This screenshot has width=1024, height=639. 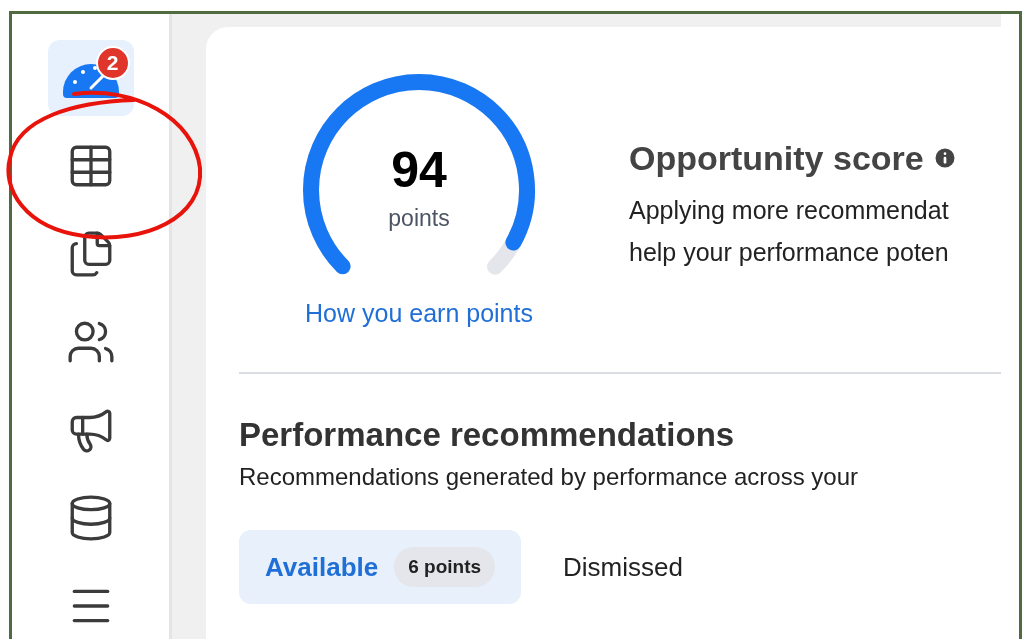 What do you see at coordinates (776, 158) in the screenshot?
I see `opportunity-score-title: Opportunity score` at bounding box center [776, 158].